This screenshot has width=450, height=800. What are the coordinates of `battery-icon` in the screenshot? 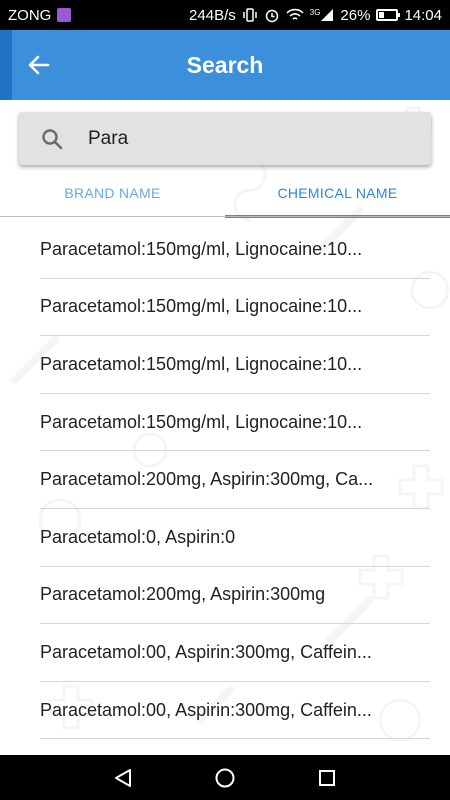 It's located at (388, 15).